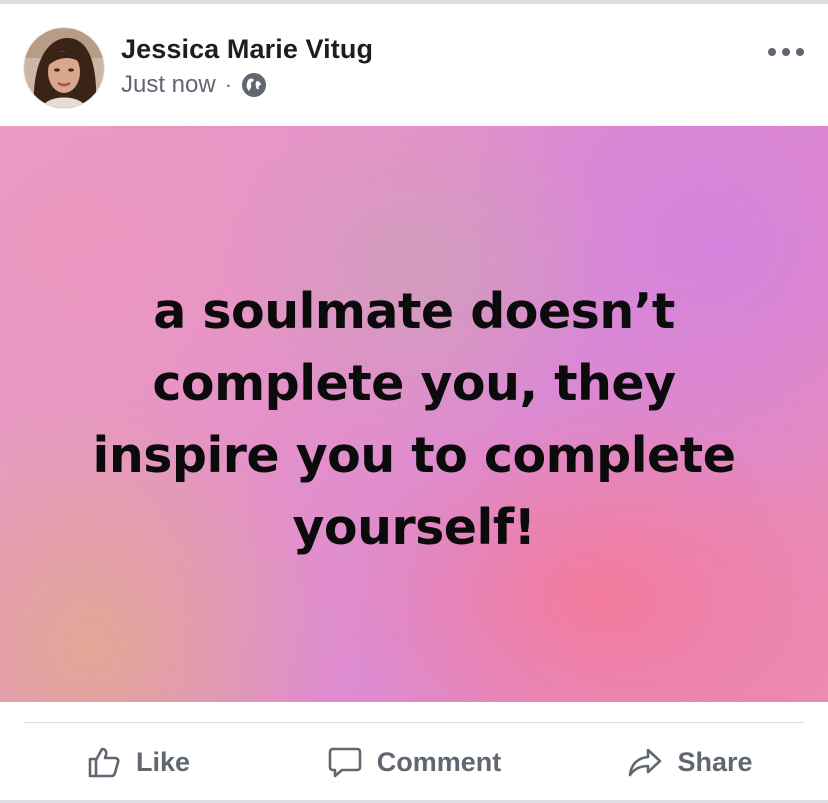 The image size is (828, 803). I want to click on post-meta: Just now ·, so click(194, 85).